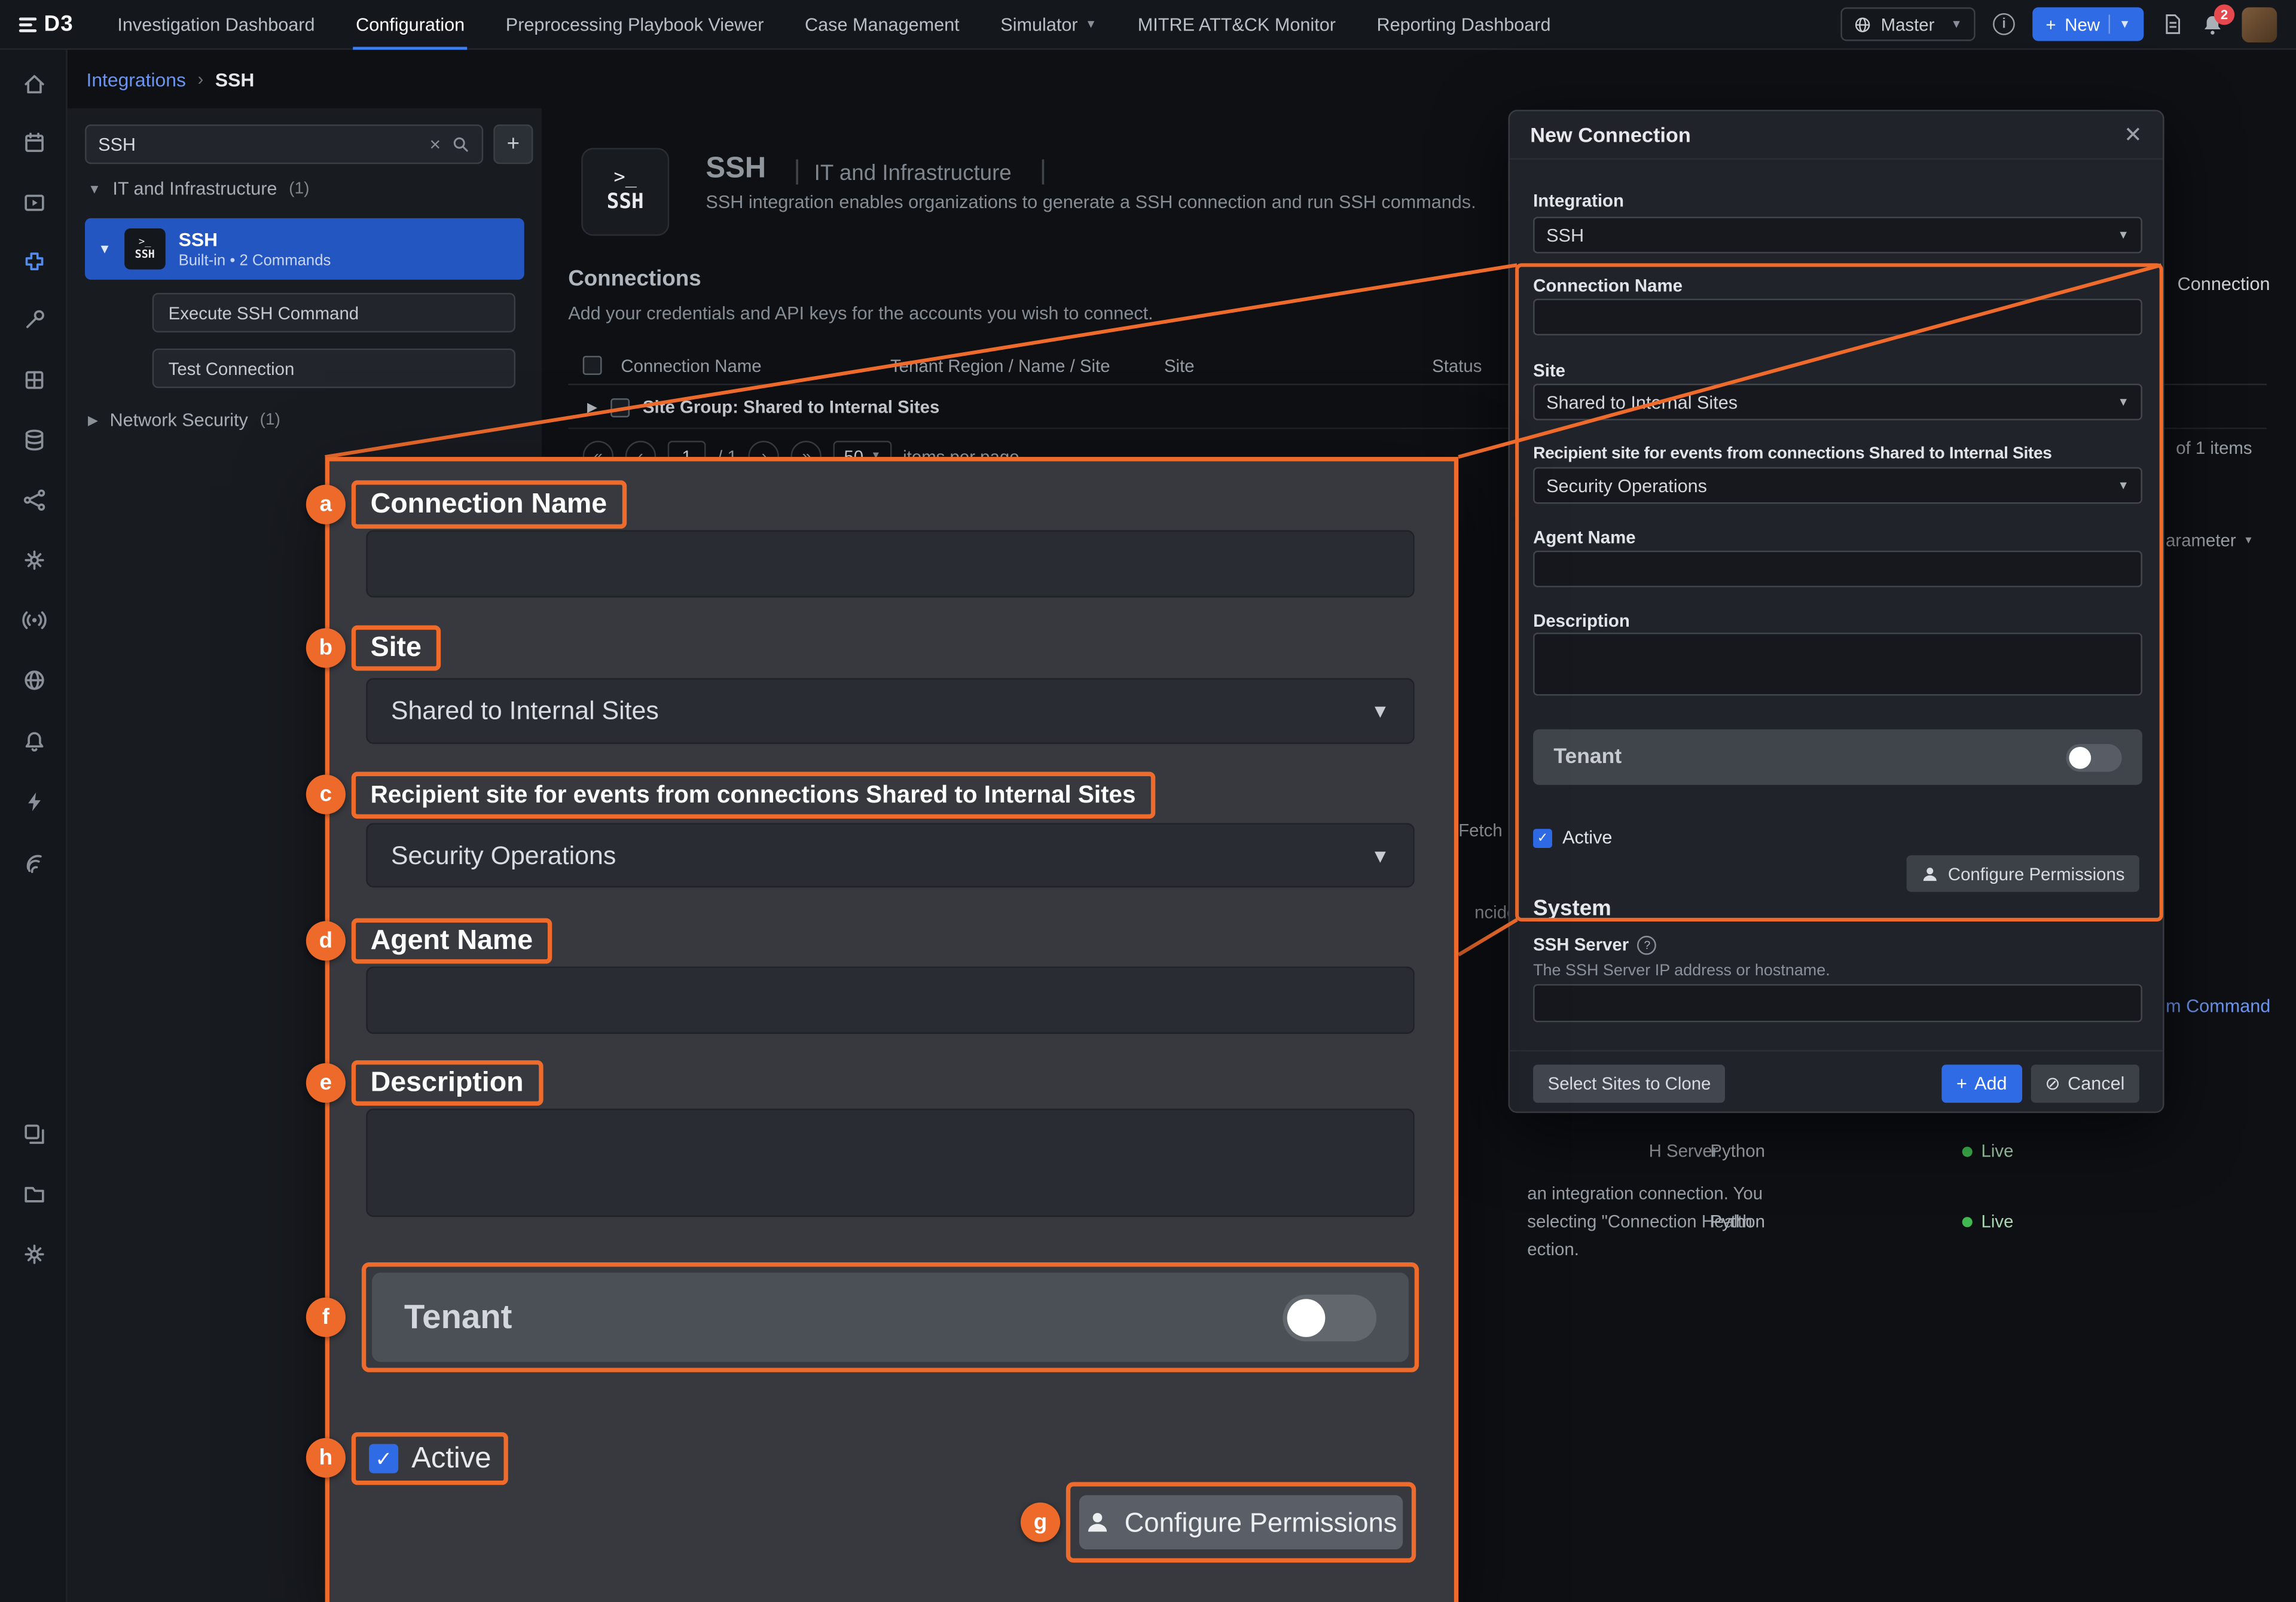 This screenshot has width=2296, height=1602. What do you see at coordinates (2080, 757) in the screenshot?
I see `toggle-knob` at bounding box center [2080, 757].